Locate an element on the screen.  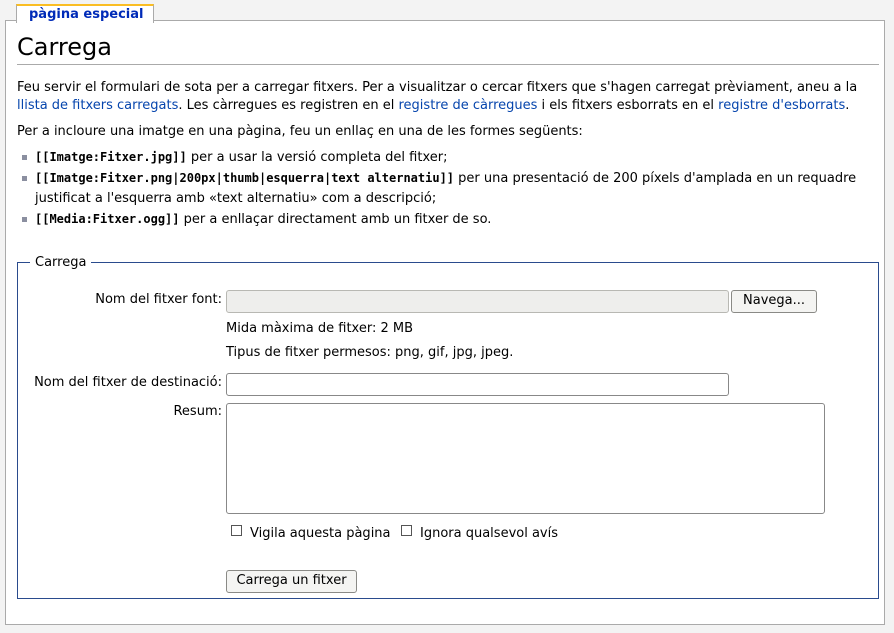
upload-submit-button: Carrega un fitxer is located at coordinates (291, 581).